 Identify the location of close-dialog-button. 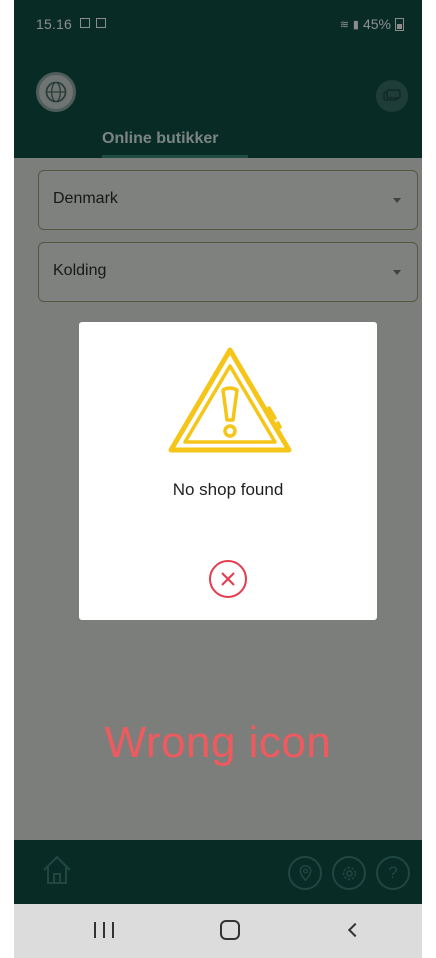
(228, 579).